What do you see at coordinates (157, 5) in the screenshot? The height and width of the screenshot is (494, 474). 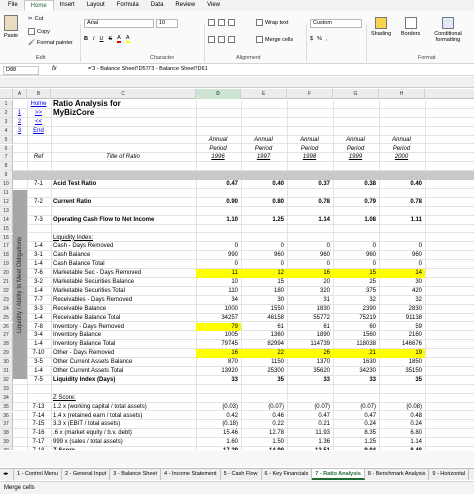 I see `menu-data: Data` at bounding box center [157, 5].